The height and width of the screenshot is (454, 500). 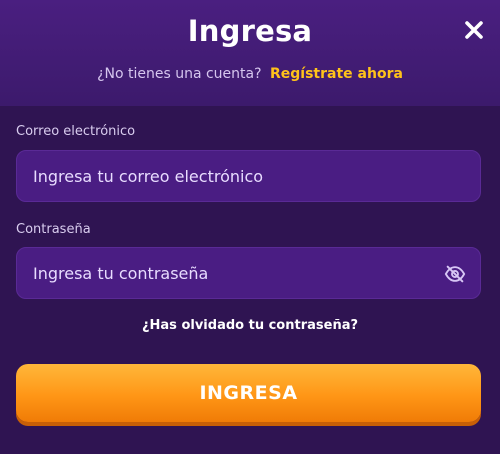 I want to click on password-field-container, so click(x=248, y=273).